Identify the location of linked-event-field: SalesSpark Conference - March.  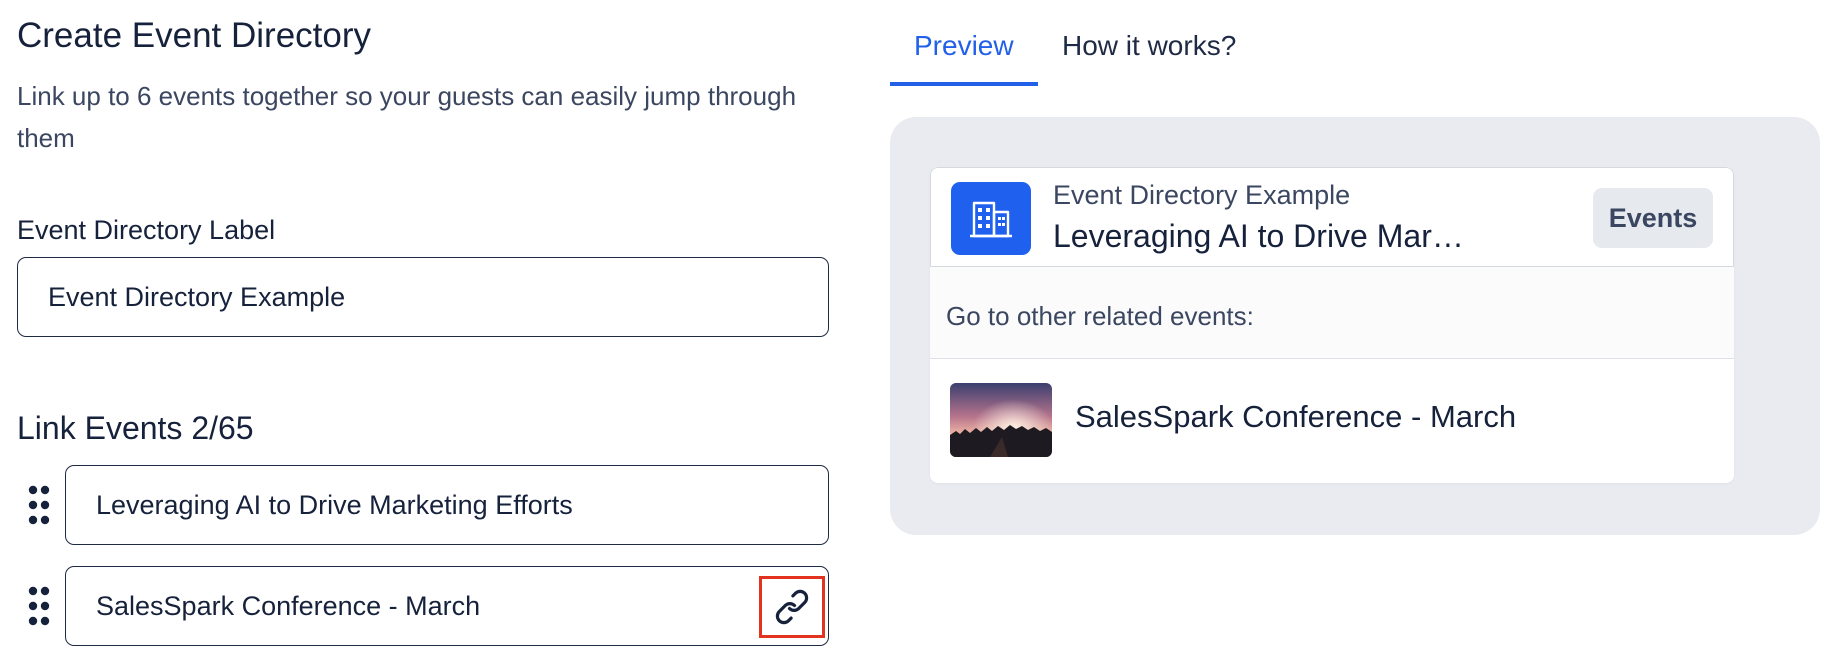
(447, 606).